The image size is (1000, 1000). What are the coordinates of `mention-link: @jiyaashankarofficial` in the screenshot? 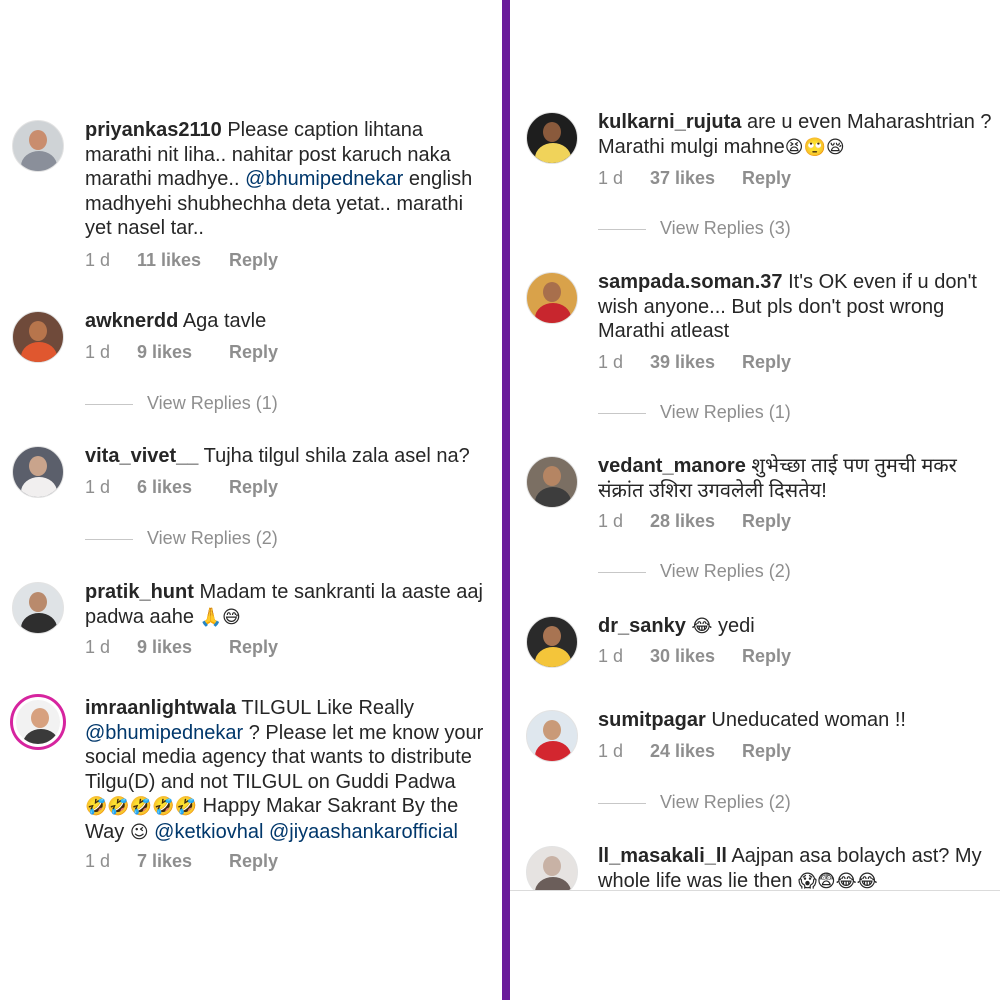 It's located at (363, 832).